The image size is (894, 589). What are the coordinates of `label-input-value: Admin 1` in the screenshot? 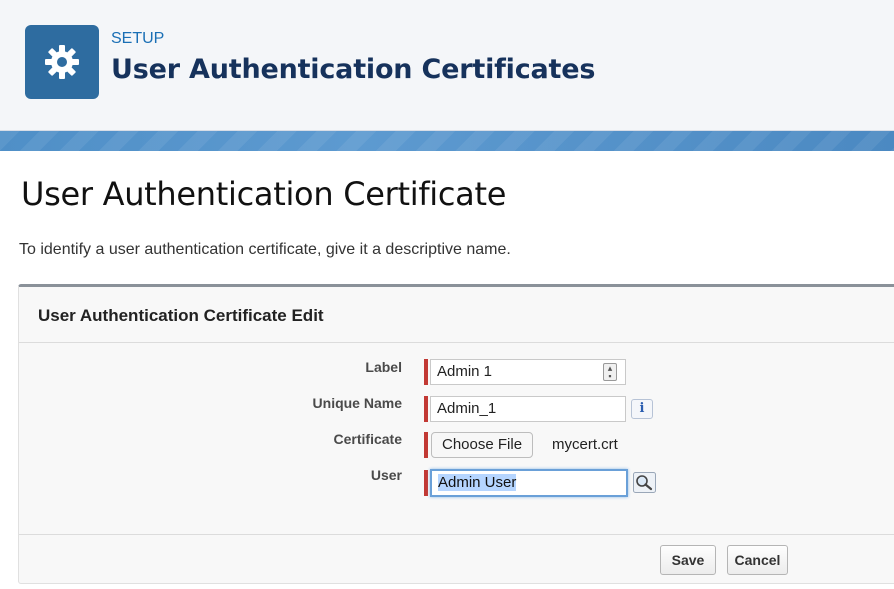 It's located at (465, 371).